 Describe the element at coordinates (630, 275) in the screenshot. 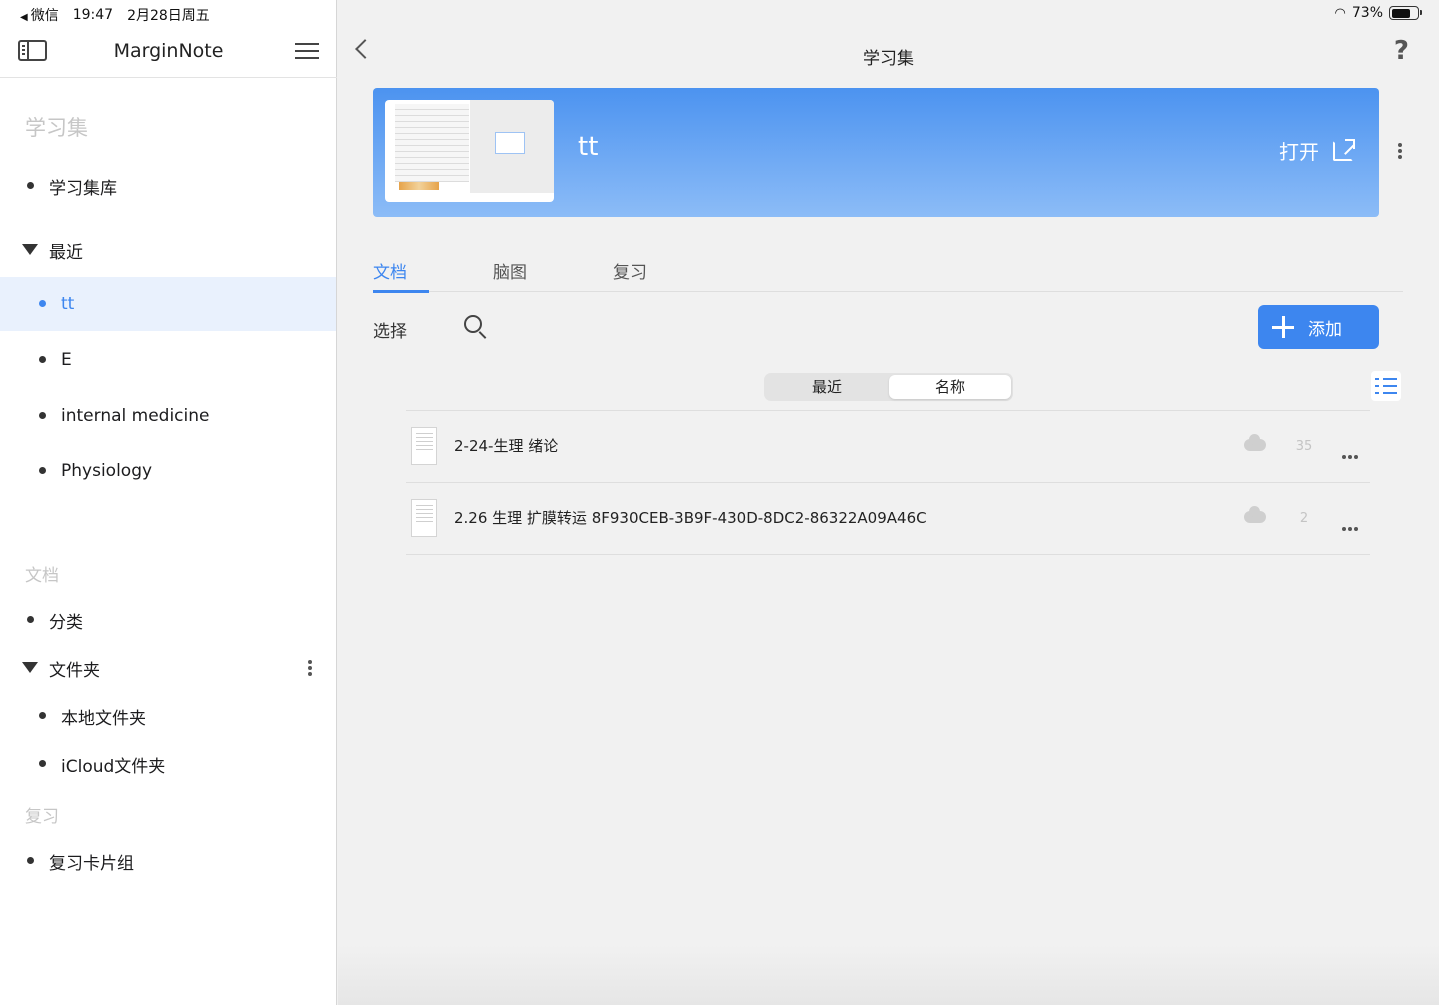

I see `tab-review: 复习` at that location.